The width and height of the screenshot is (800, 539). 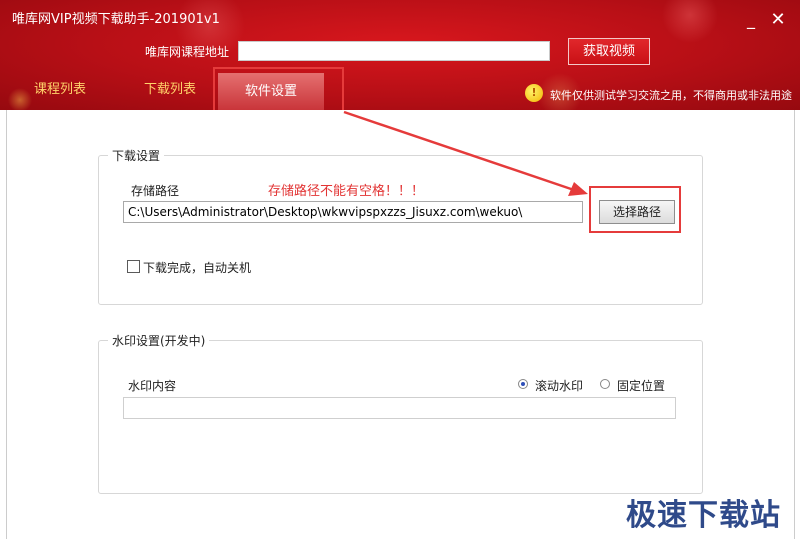 What do you see at coordinates (703, 515) in the screenshot?
I see `site-watermark-logo: 极速下载站` at bounding box center [703, 515].